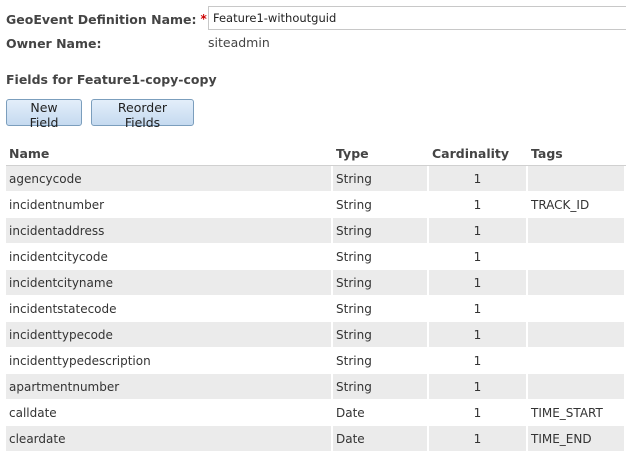  Describe the element at coordinates (44, 114) in the screenshot. I see `new-field-button: New Field` at that location.